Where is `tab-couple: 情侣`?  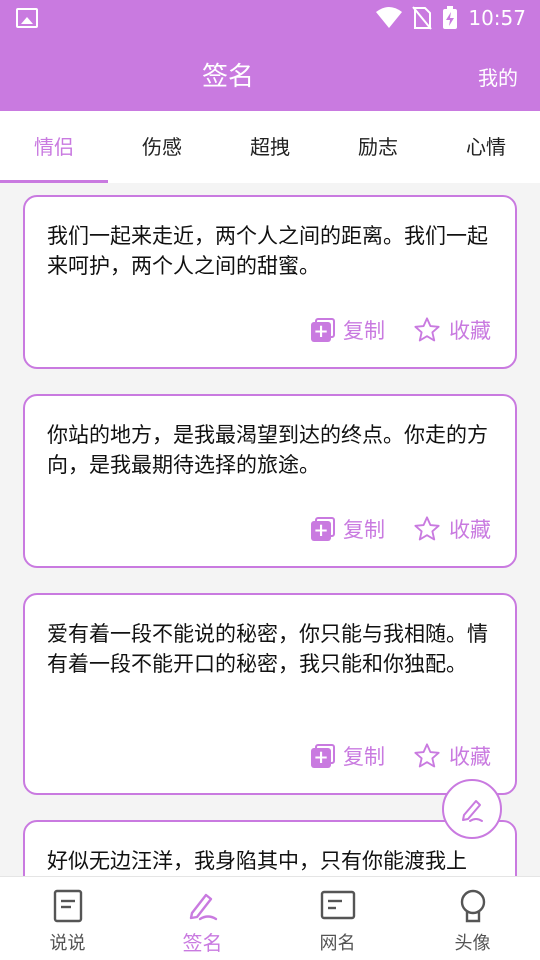 tab-couple: 情侣 is located at coordinates (54, 147).